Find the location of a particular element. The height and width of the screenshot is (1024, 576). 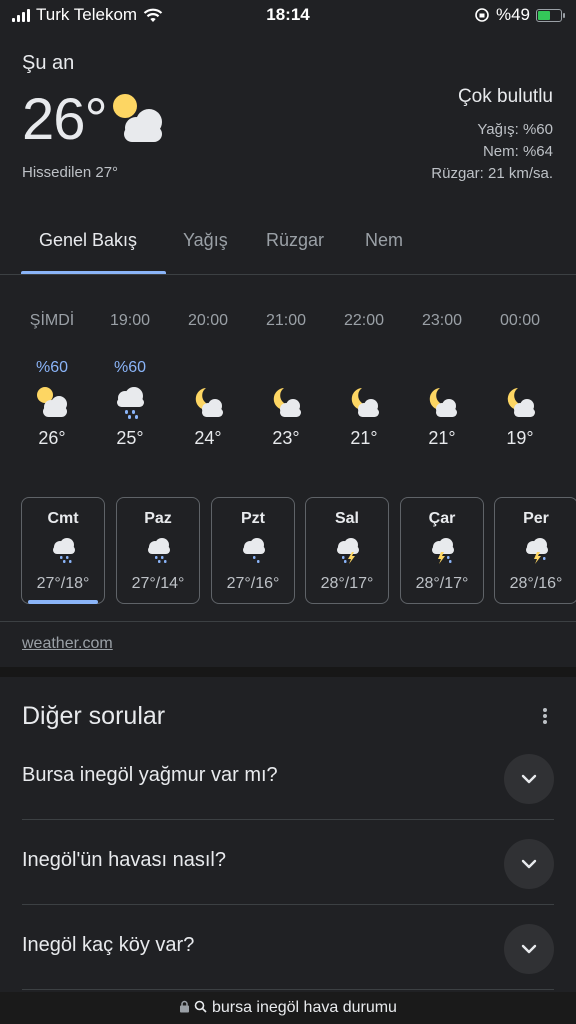

day-temps: 27°/14° is located at coordinates (158, 583).